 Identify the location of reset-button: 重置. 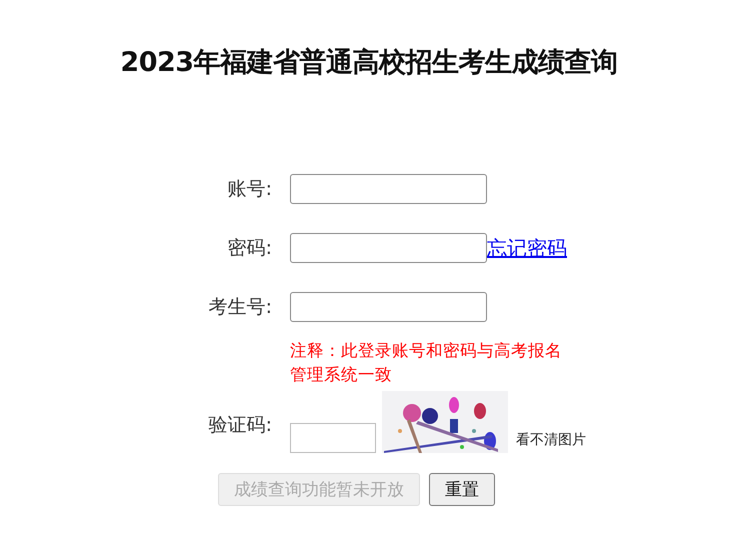
(462, 489).